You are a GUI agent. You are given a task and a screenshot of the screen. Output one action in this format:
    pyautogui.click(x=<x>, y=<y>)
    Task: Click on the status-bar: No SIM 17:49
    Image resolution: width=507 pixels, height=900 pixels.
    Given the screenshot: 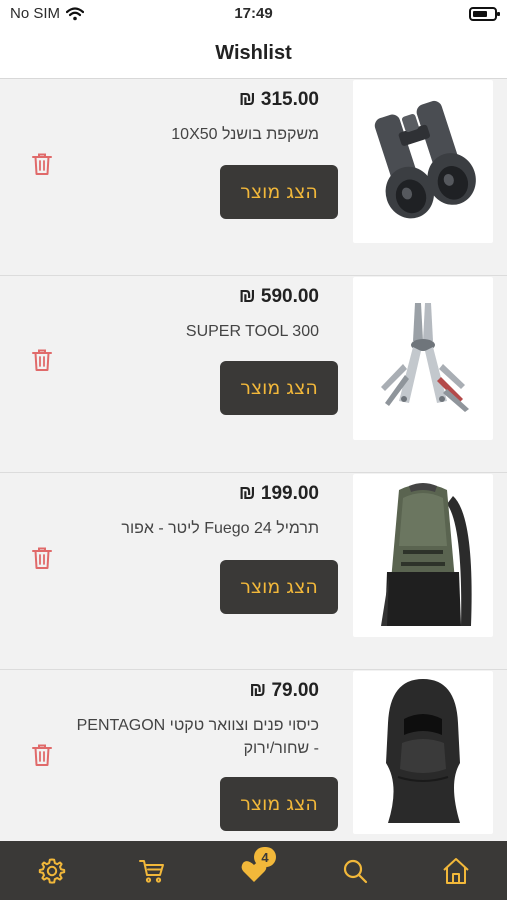 What is the action you would take?
    pyautogui.click(x=253, y=14)
    